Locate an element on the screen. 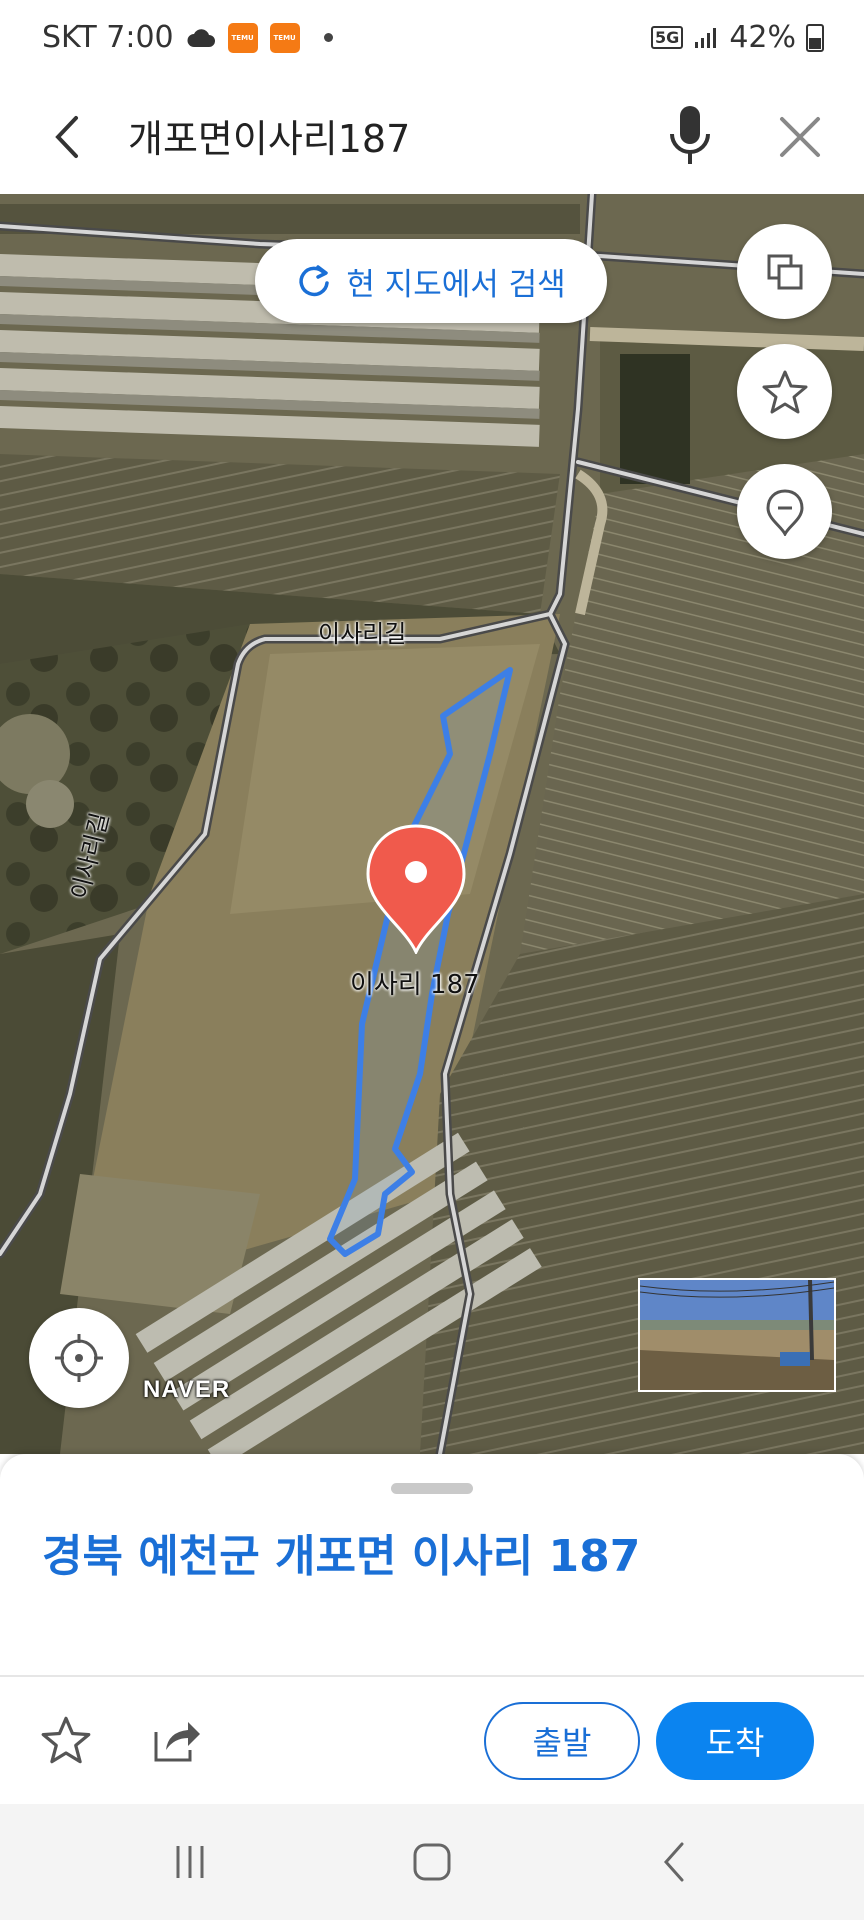  star-icon is located at coordinates (66, 1740).